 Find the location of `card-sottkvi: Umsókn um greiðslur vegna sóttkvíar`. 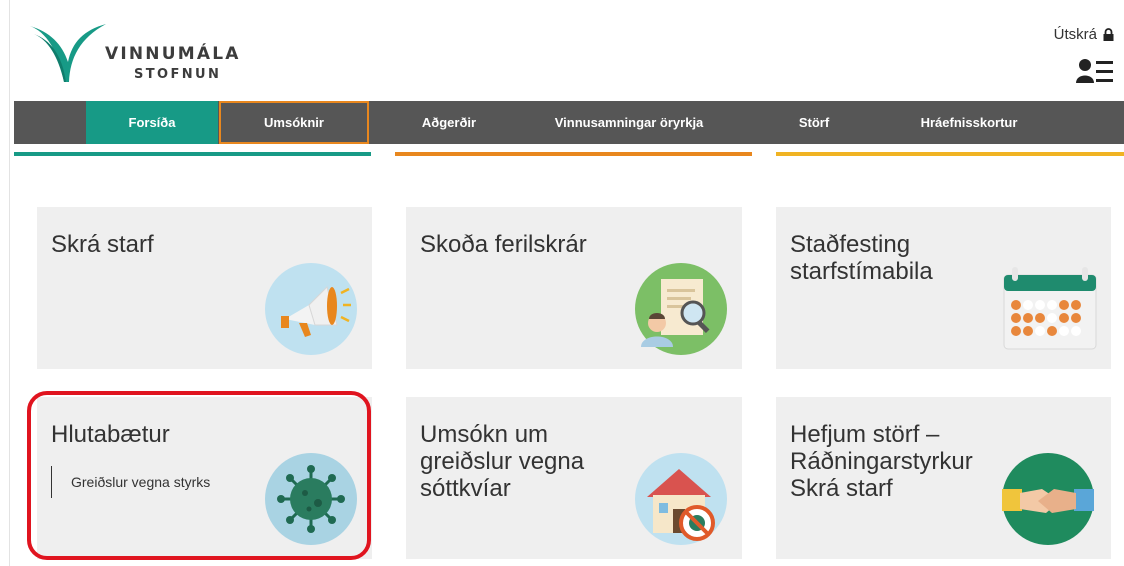

card-sottkvi: Umsókn um greiðslur vegna sóttkvíar is located at coordinates (574, 478).